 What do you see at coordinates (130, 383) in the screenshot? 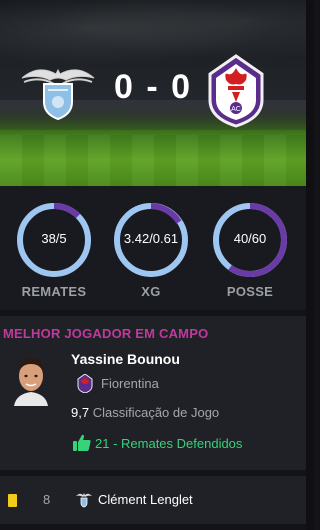
I see `club-name: Fiorentina` at bounding box center [130, 383].